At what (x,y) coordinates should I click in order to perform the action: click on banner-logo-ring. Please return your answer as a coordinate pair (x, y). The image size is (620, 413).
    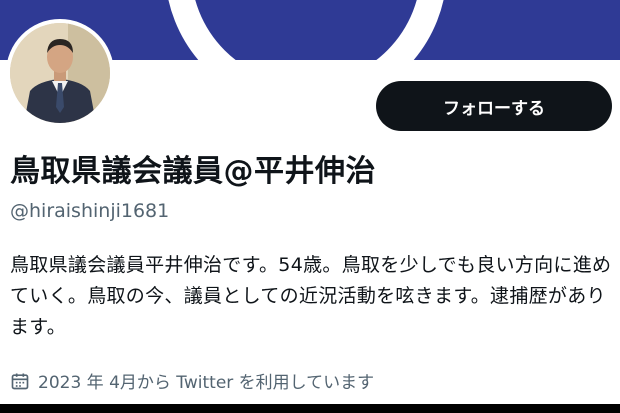
    Looking at the image, I should click on (306, 30).